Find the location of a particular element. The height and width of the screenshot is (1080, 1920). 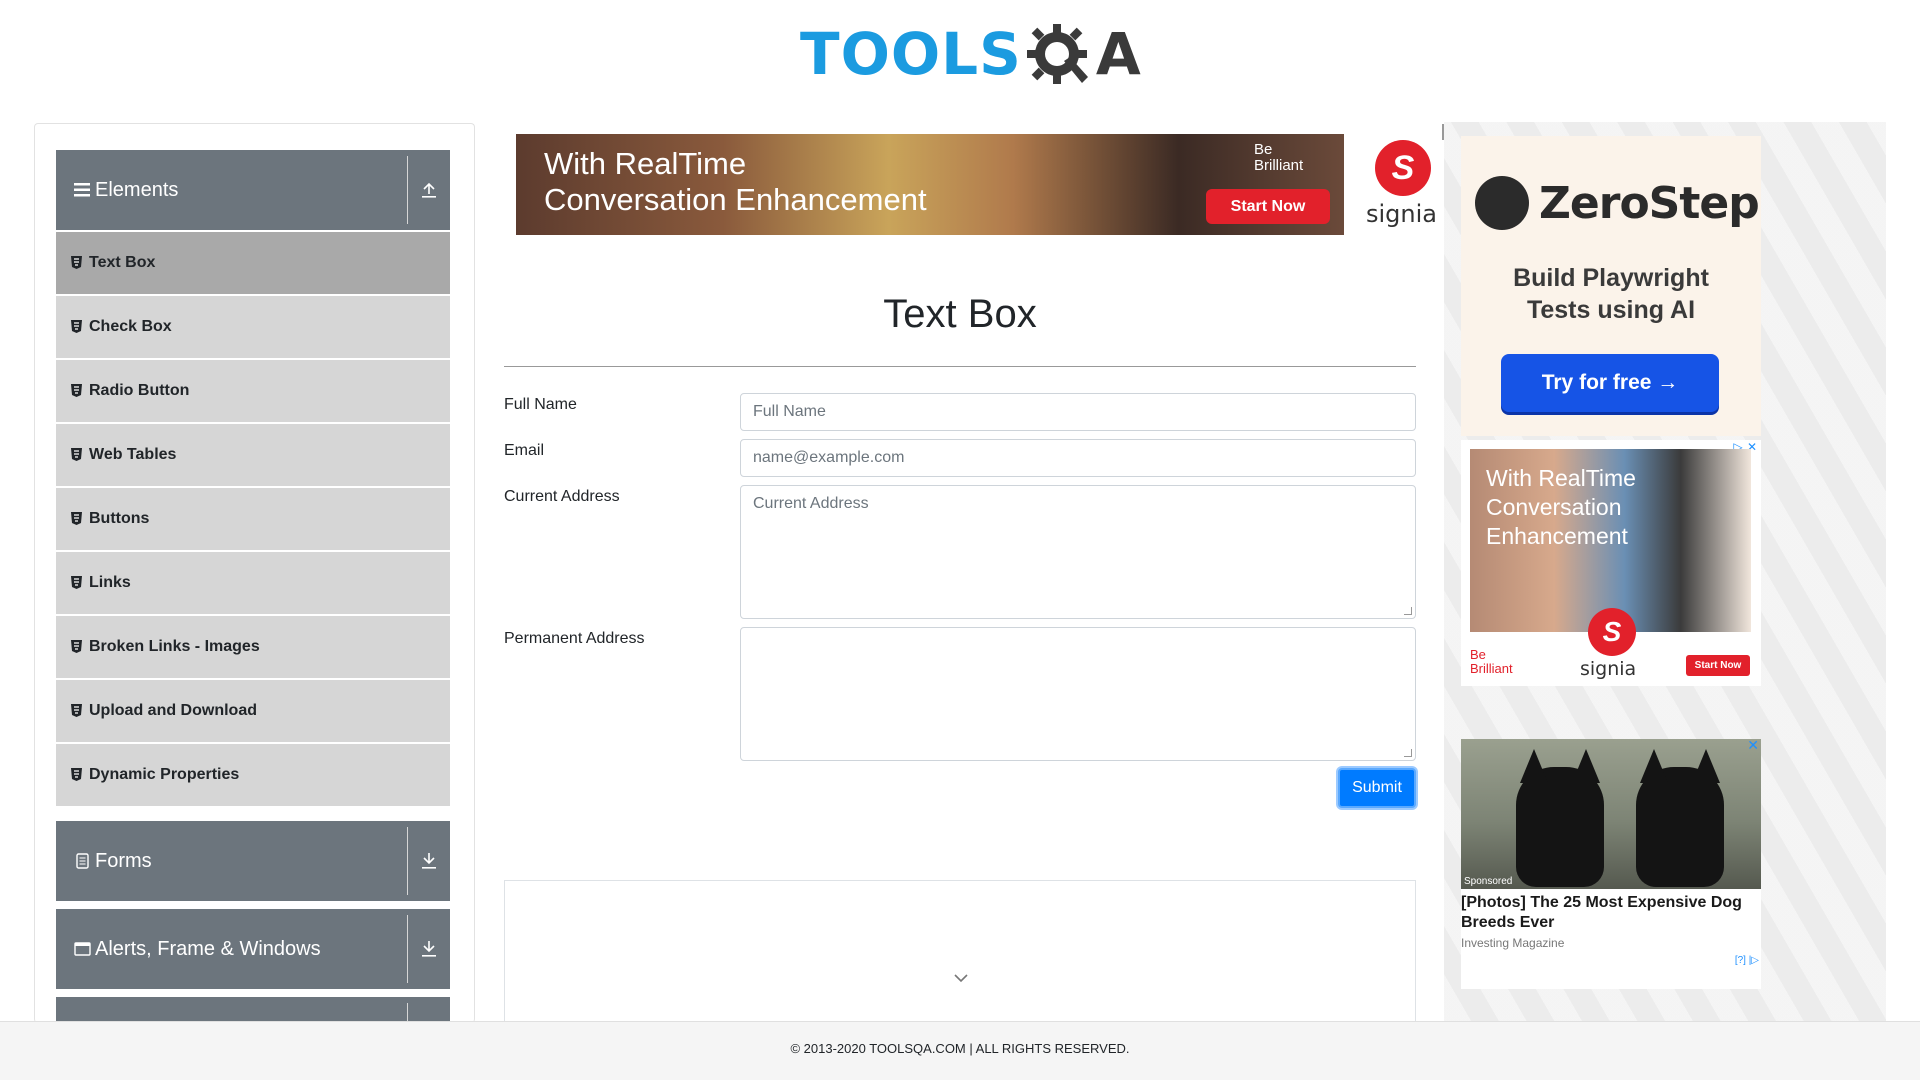

toolsqa-logo: TOOLS A is located at coordinates (970, 54).